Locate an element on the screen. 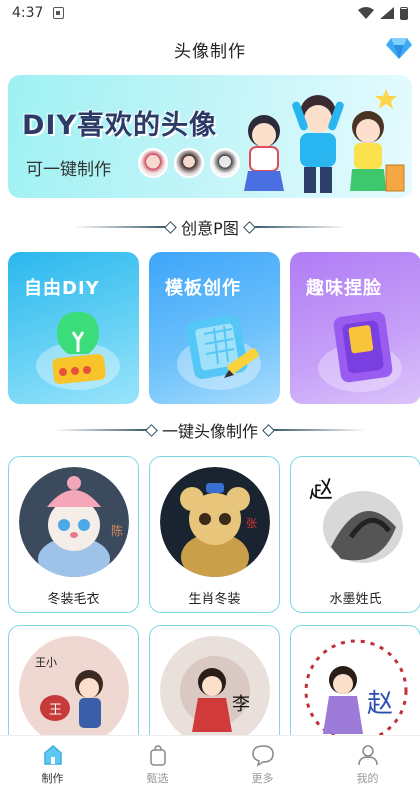 This screenshot has height=792, width=420. diamond-icon is located at coordinates (399, 48).